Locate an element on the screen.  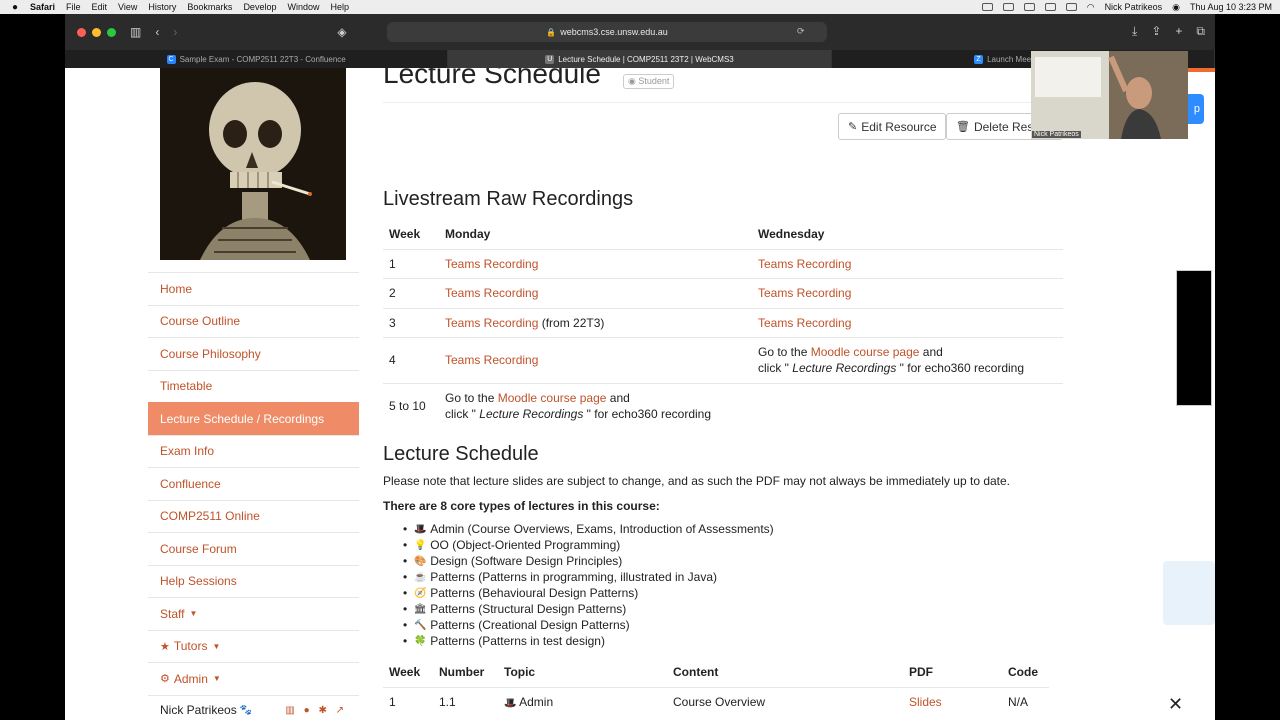
window-controls is located at coordinates (96, 32).